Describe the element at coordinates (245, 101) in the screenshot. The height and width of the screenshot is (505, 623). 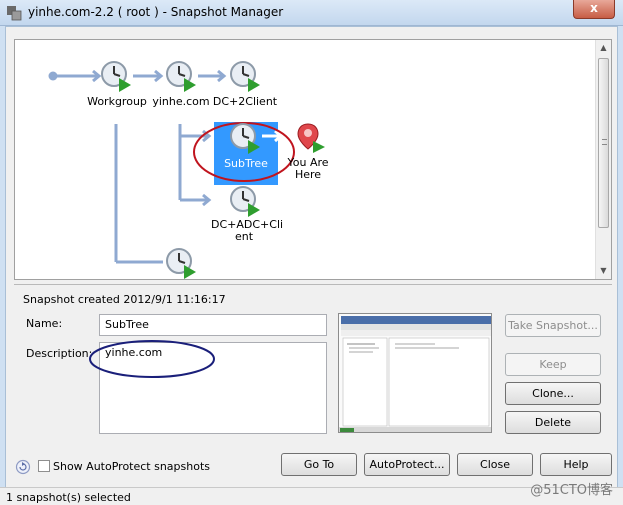
I see `node-label-dc-2client: DC+2Client` at that location.